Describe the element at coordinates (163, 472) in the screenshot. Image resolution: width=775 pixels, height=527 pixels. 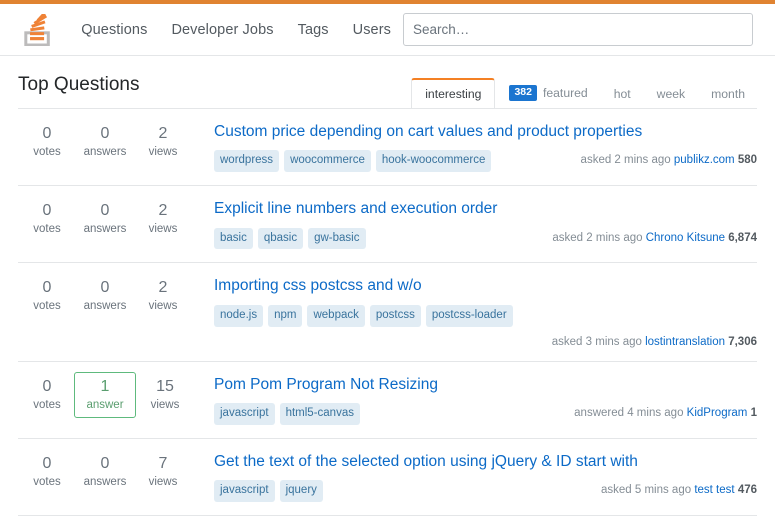
I see `views-stat: 7 views` at that location.